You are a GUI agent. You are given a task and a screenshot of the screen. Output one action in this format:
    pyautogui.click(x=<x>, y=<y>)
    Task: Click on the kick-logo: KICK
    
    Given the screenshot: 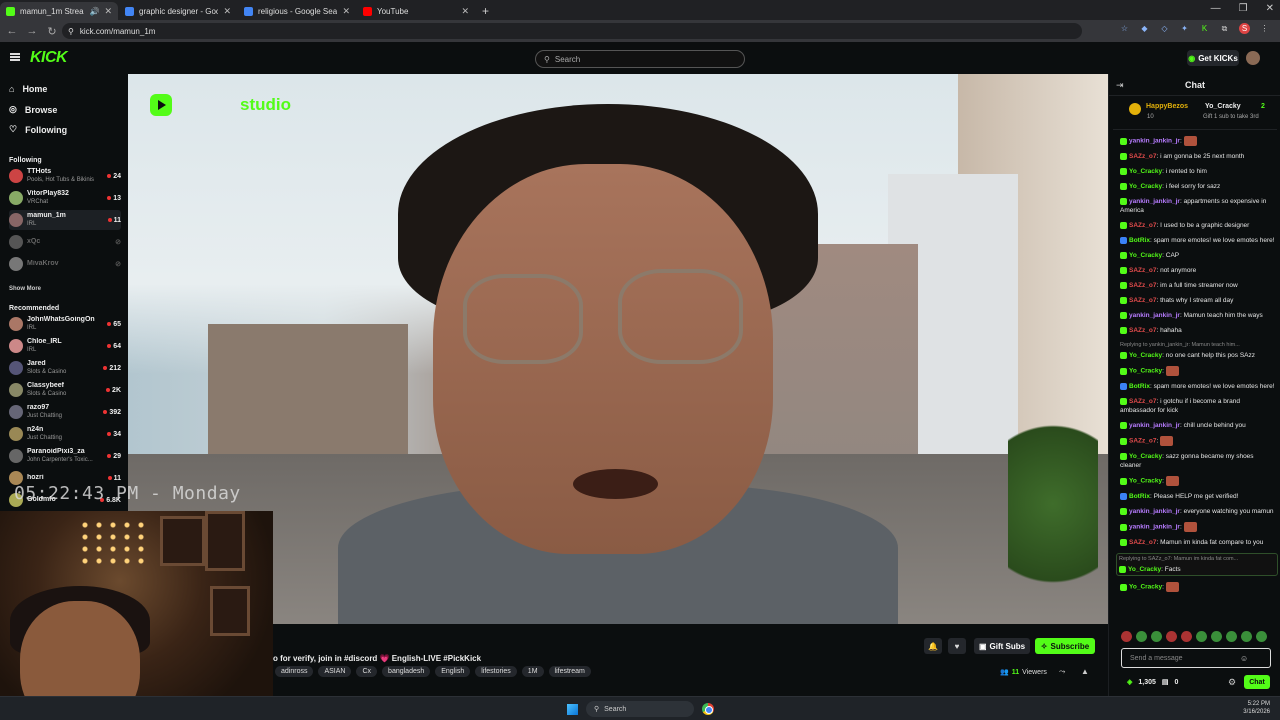 What is the action you would take?
    pyautogui.click(x=49, y=58)
    